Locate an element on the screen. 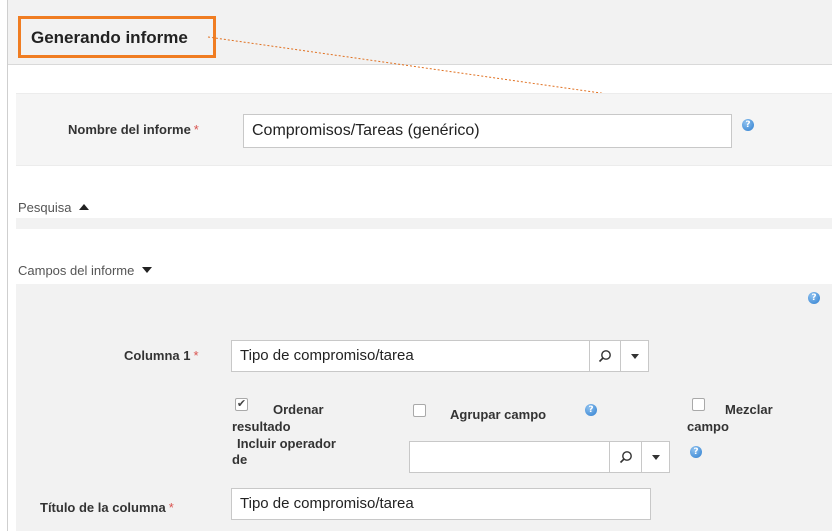  title-highlight-box: Generando informe is located at coordinates (117, 37).